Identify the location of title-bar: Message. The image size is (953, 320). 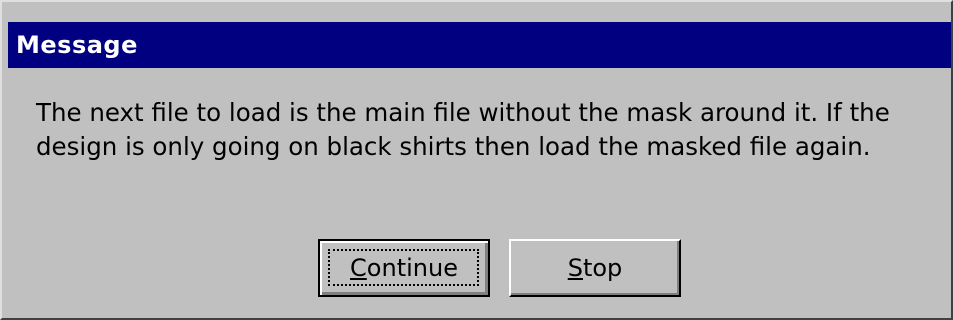
(479, 45).